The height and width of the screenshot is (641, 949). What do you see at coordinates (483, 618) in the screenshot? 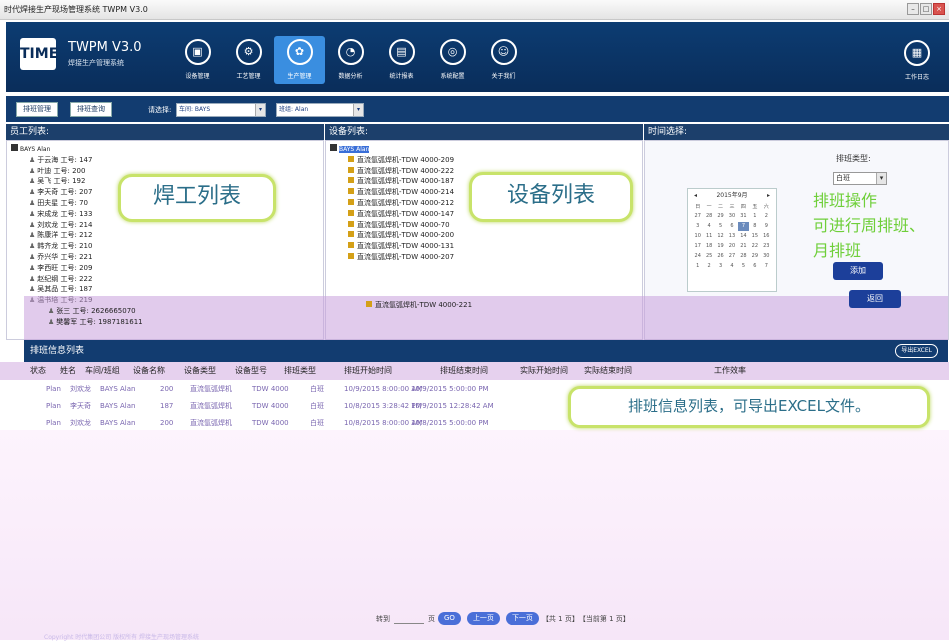
I see `prev-page-button: 上一页` at bounding box center [483, 618].